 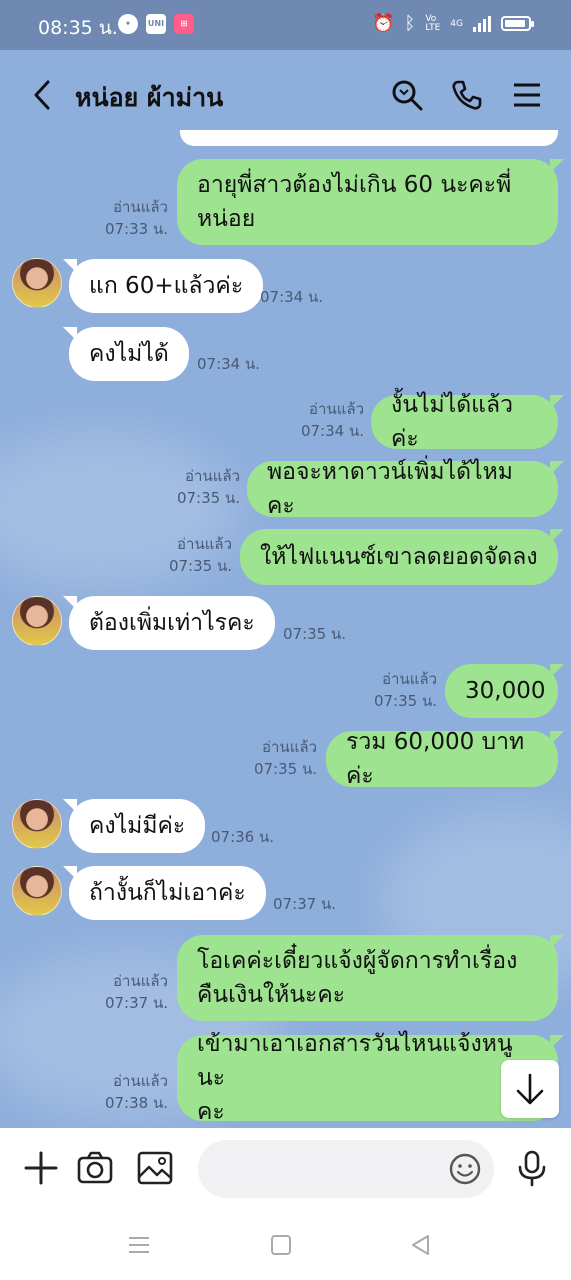 I want to click on message-text: 30,000, so click(x=505, y=691).